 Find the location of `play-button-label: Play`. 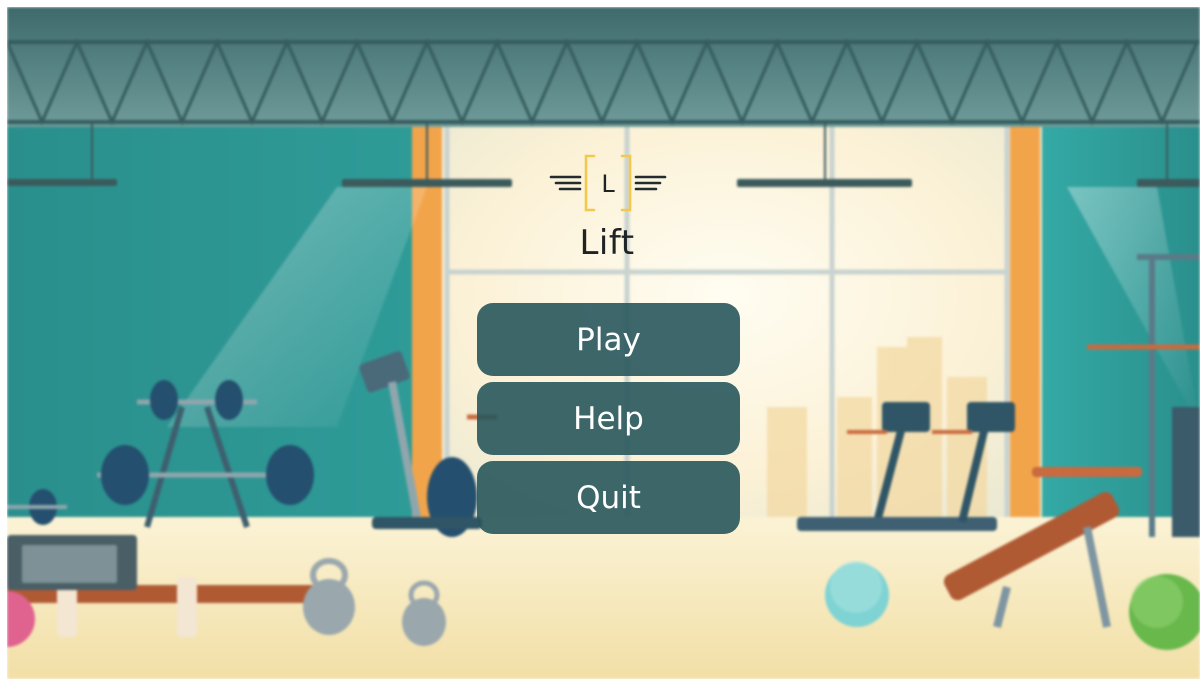

play-button-label: Play is located at coordinates (608, 339).